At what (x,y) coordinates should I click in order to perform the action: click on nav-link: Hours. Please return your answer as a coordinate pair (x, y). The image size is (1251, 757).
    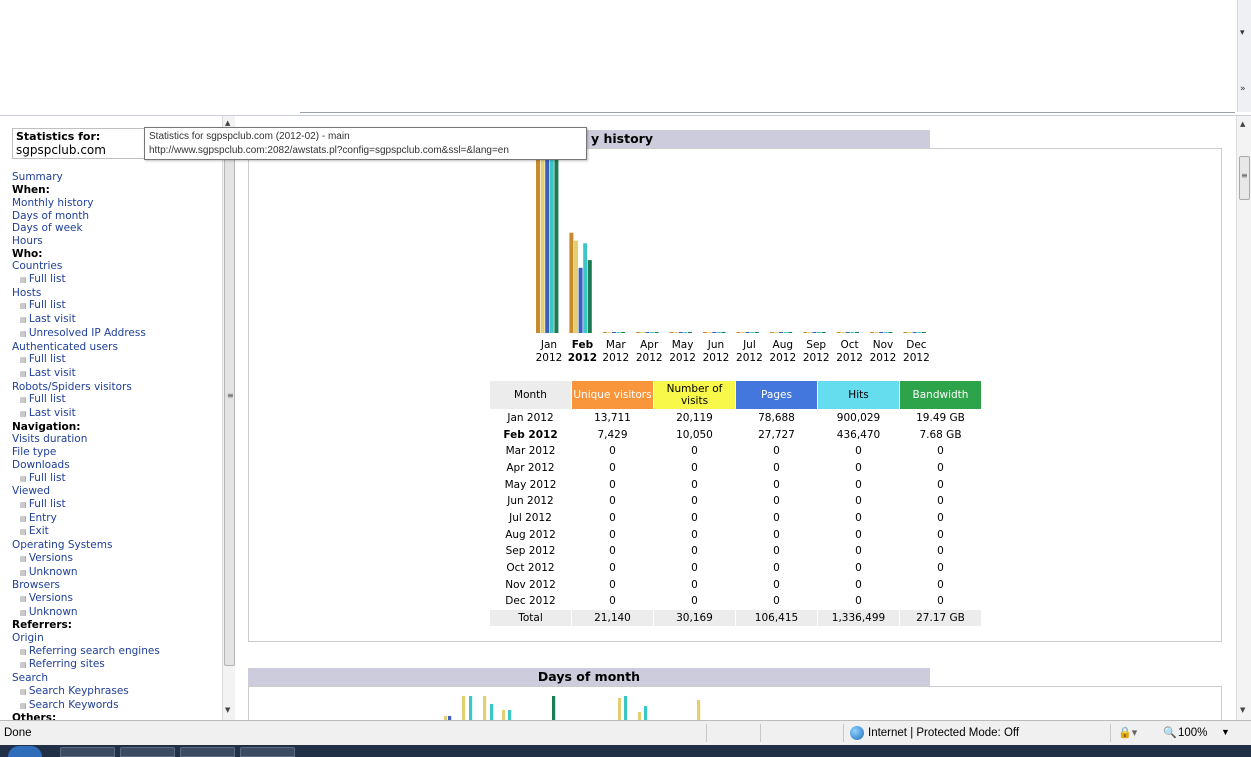
    Looking at the image, I should click on (117, 241).